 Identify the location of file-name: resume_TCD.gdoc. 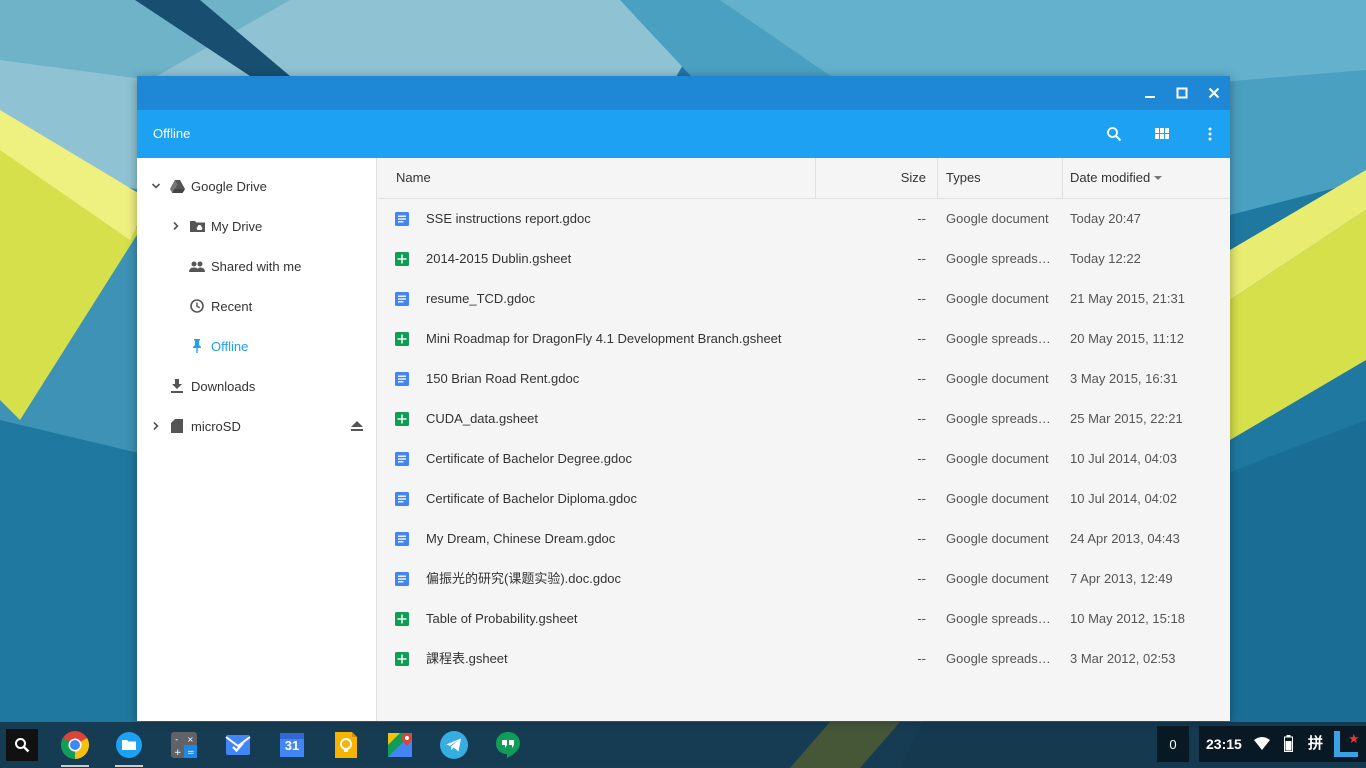
(481, 298).